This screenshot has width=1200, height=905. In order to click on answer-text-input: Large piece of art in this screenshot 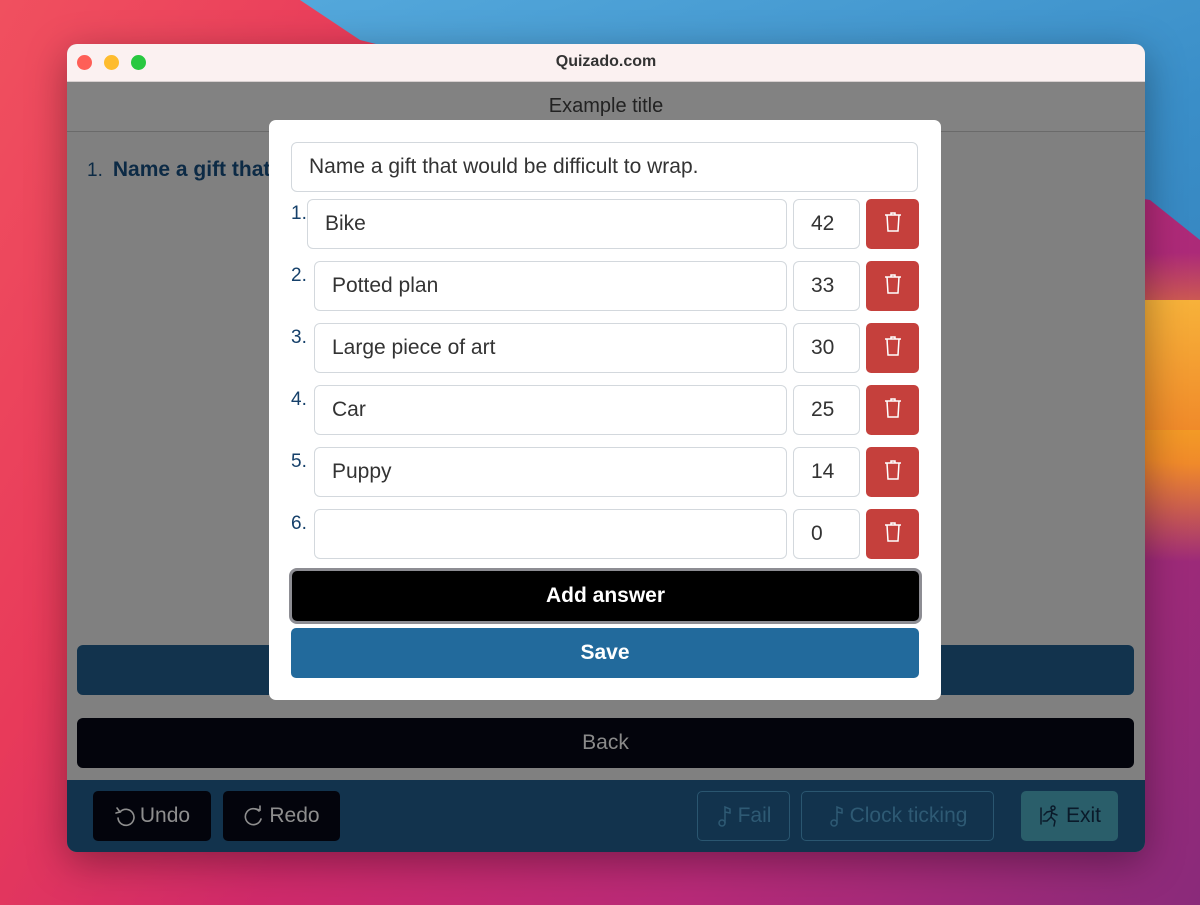, I will do `click(550, 348)`.